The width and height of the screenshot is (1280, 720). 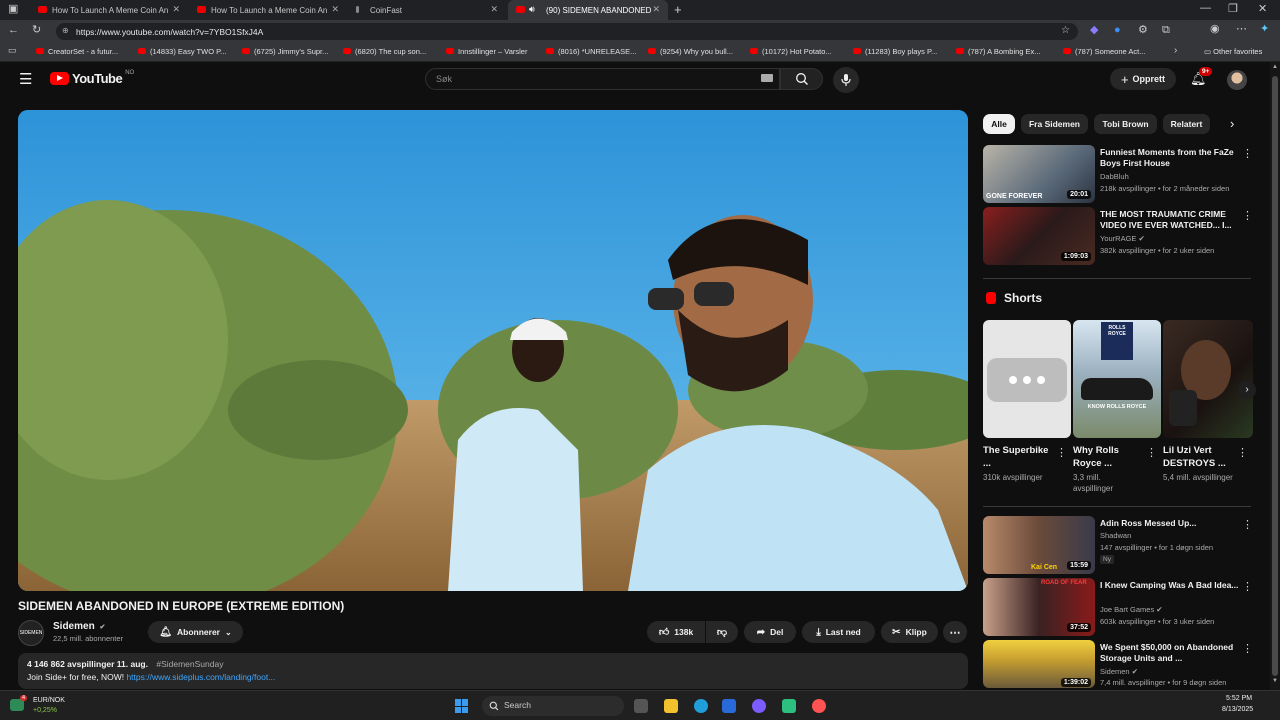 I want to click on chip-all: Alle, so click(x=999, y=124).